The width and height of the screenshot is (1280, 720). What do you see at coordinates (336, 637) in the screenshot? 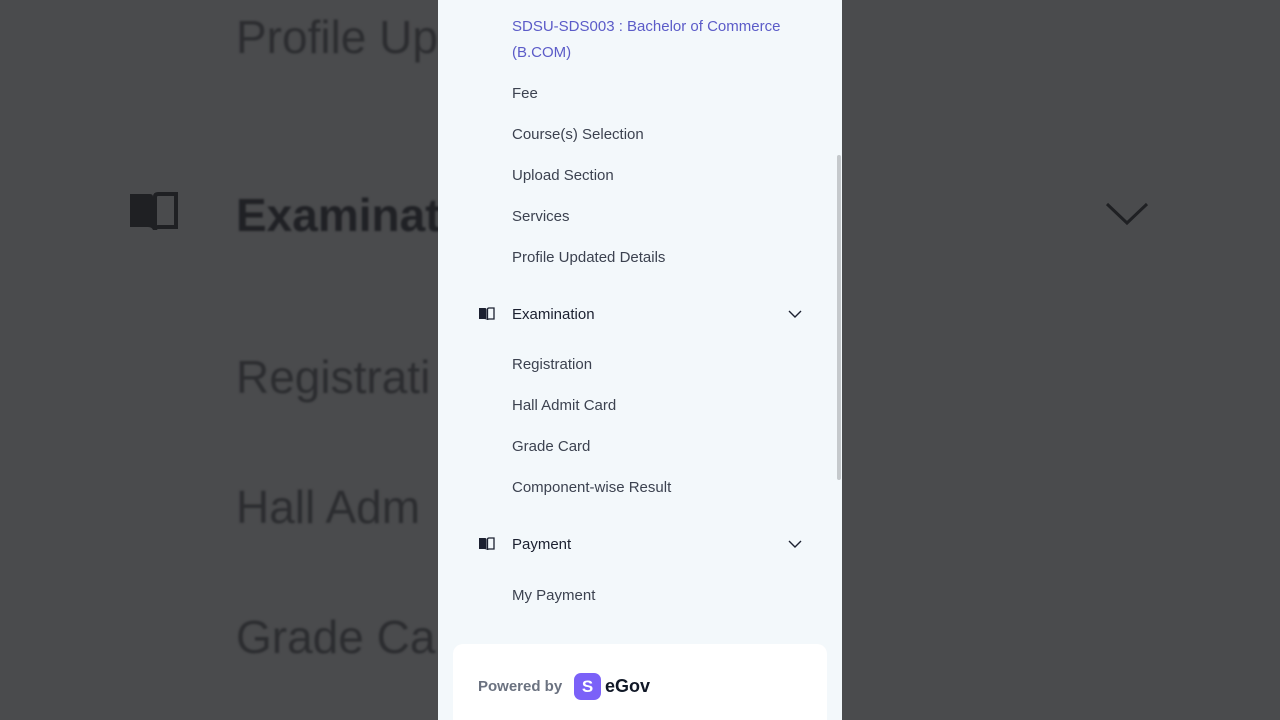
I see `bg-text-grade-card: Grade Ca` at bounding box center [336, 637].